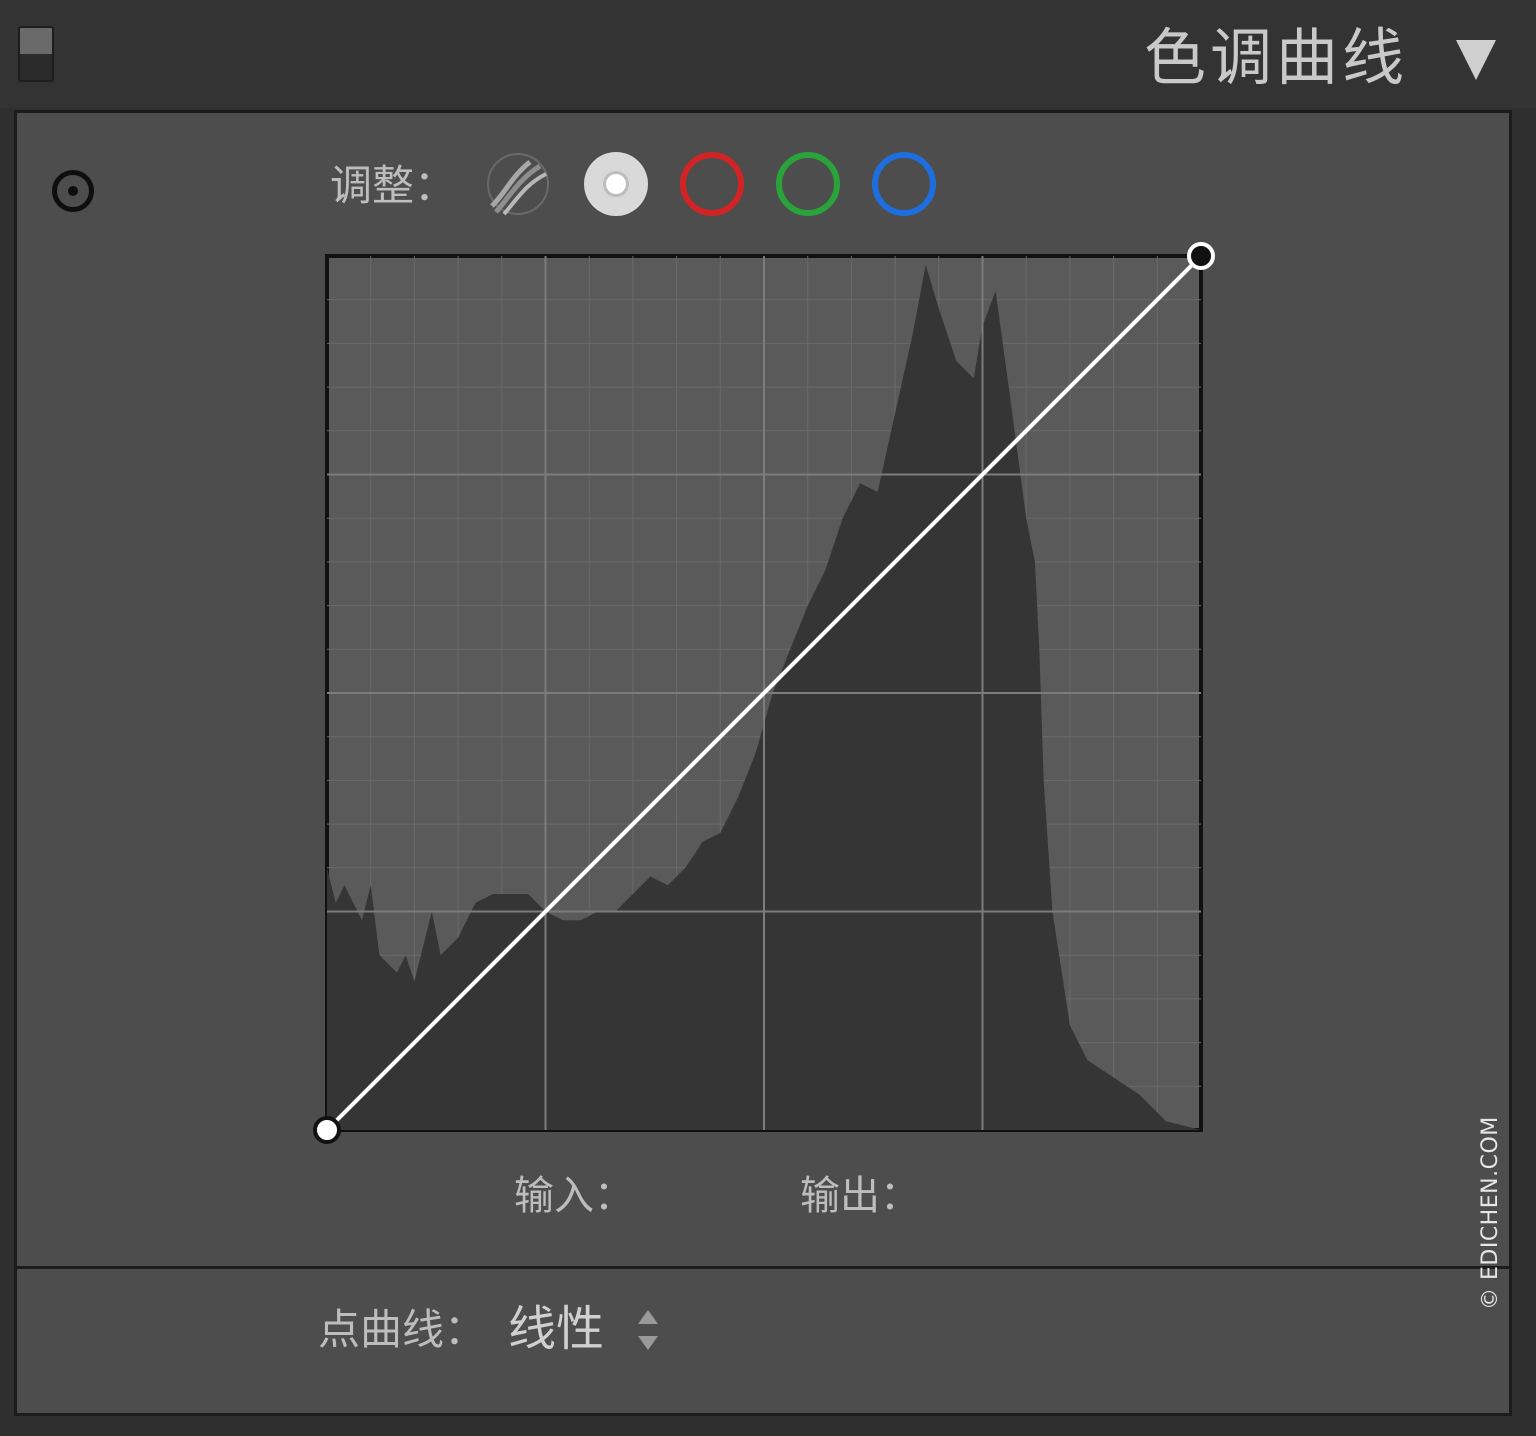 The width and height of the screenshot is (1536, 1436). Describe the element at coordinates (712, 184) in the screenshot. I see `red-channel-button` at that location.